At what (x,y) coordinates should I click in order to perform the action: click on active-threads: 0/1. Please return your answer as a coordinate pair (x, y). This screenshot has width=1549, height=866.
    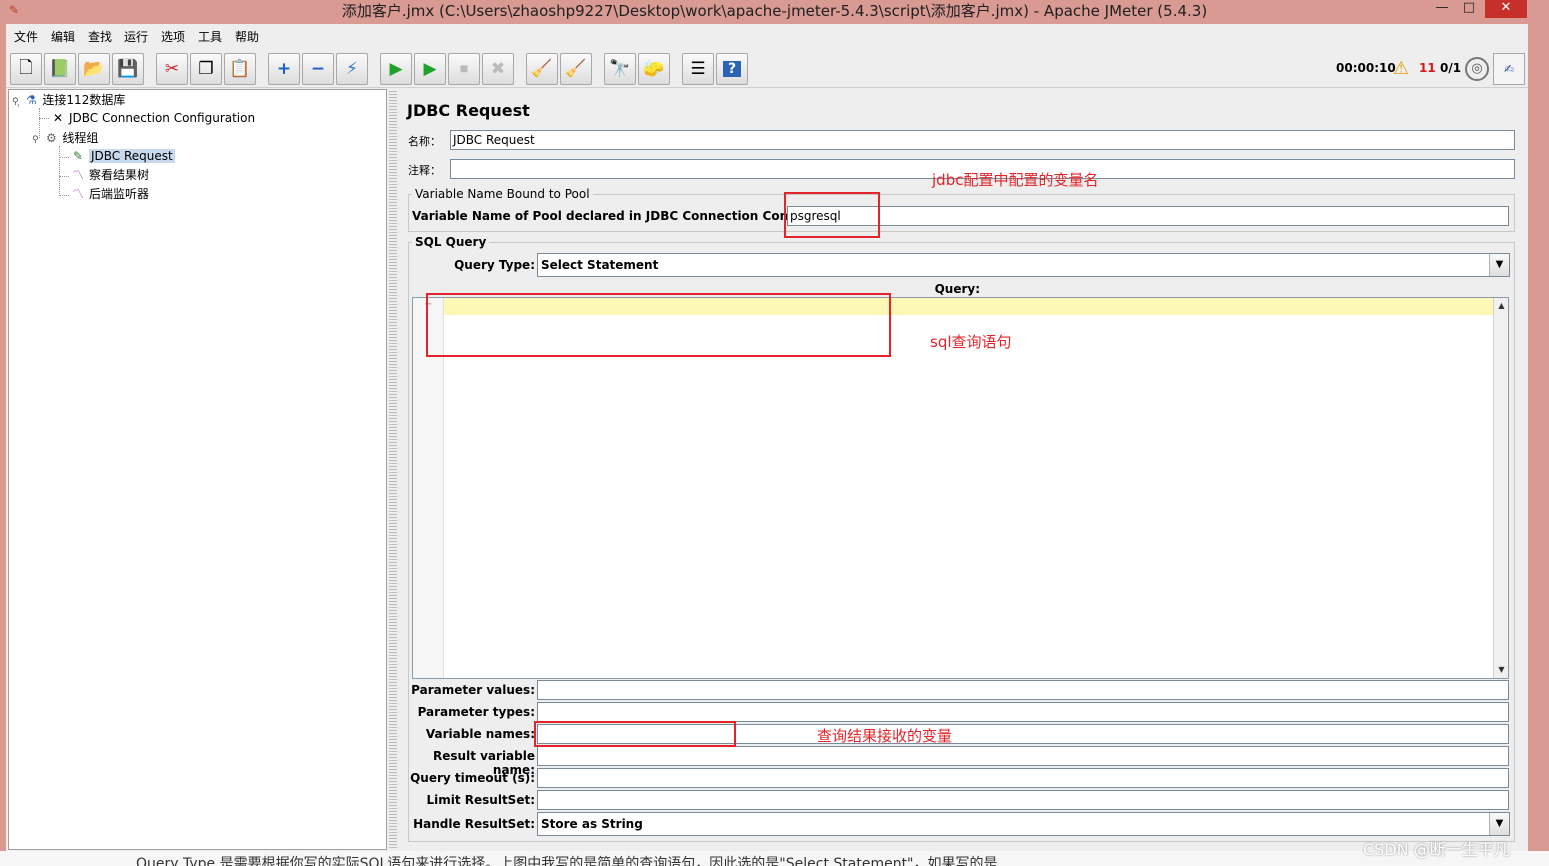
    Looking at the image, I should click on (1451, 68).